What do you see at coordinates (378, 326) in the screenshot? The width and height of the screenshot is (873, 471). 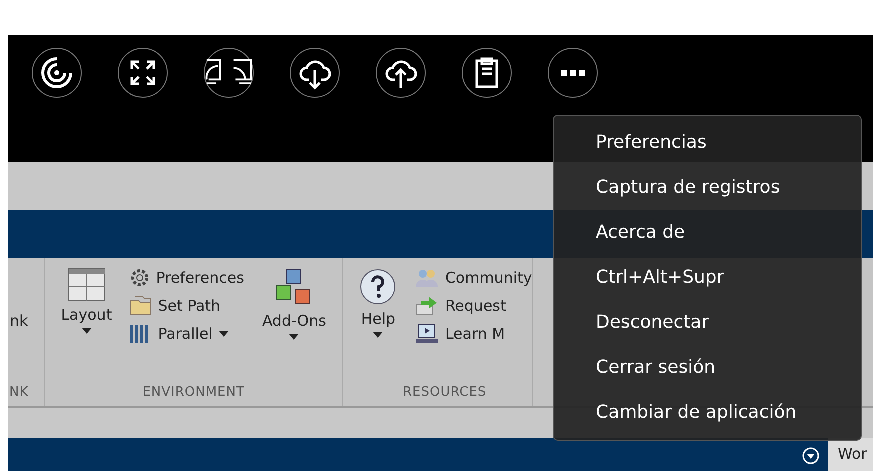 I see `ribbon-button: Help` at bounding box center [378, 326].